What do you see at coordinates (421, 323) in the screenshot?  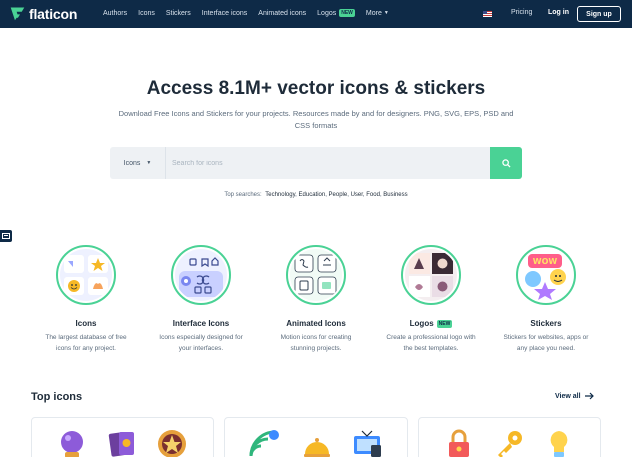 I see `category-title-label: Logos` at bounding box center [421, 323].